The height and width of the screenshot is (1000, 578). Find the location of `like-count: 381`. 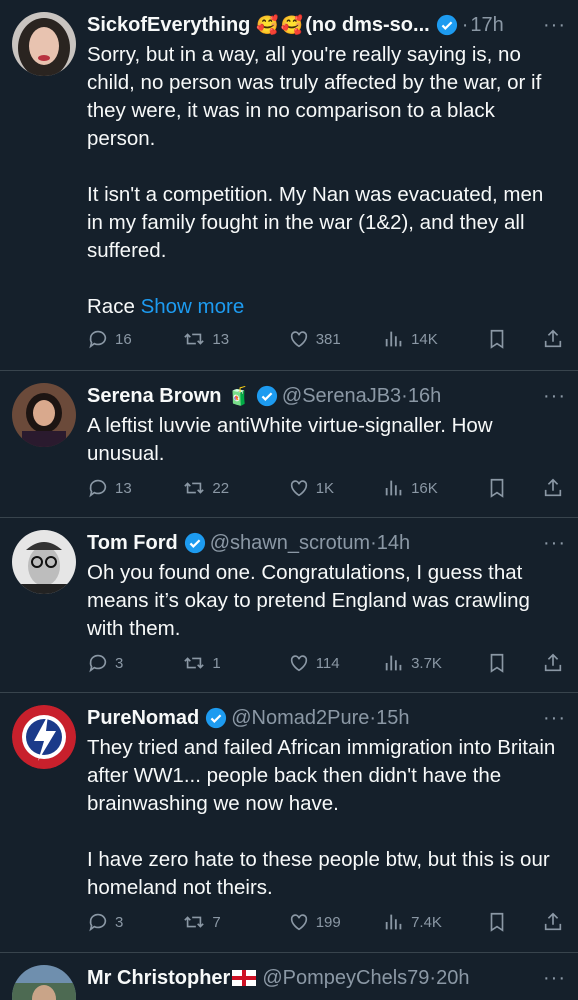

like-count: 381 is located at coordinates (328, 339).